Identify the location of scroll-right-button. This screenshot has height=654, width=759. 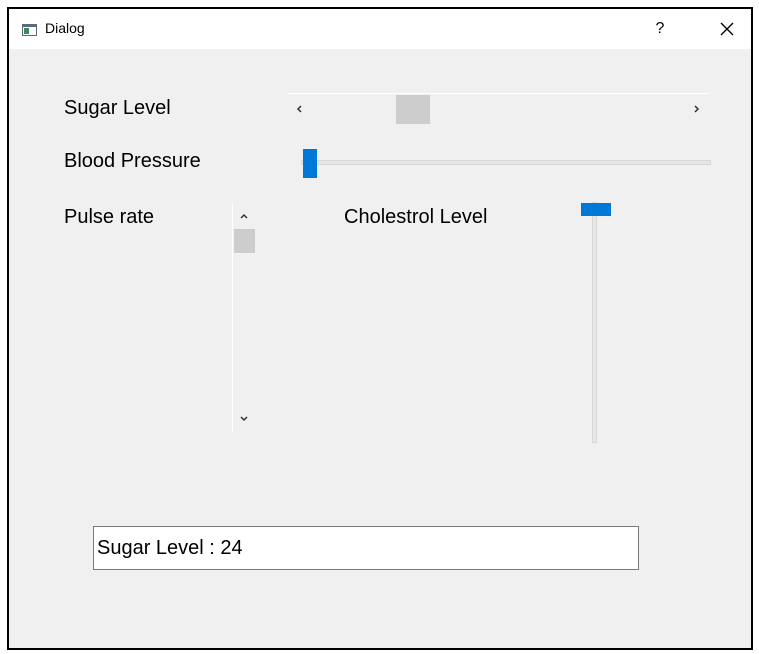
(696, 109).